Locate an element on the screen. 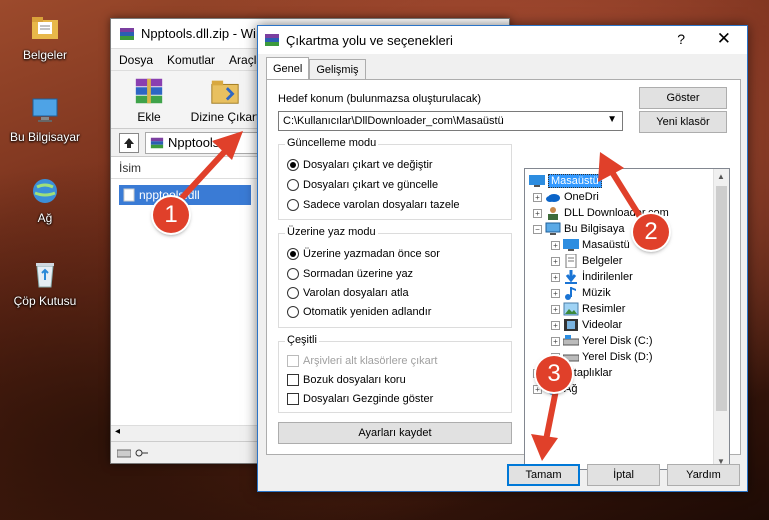 Image resolution: width=769 pixels, height=520 pixels. tree-item-resimler: + Resimler is located at coordinates (588, 309).